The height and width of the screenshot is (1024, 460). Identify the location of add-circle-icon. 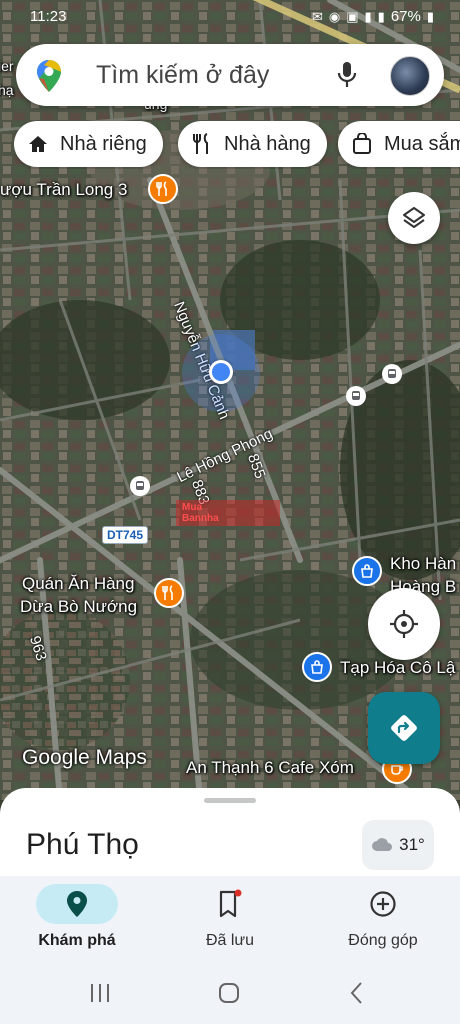
(383, 904).